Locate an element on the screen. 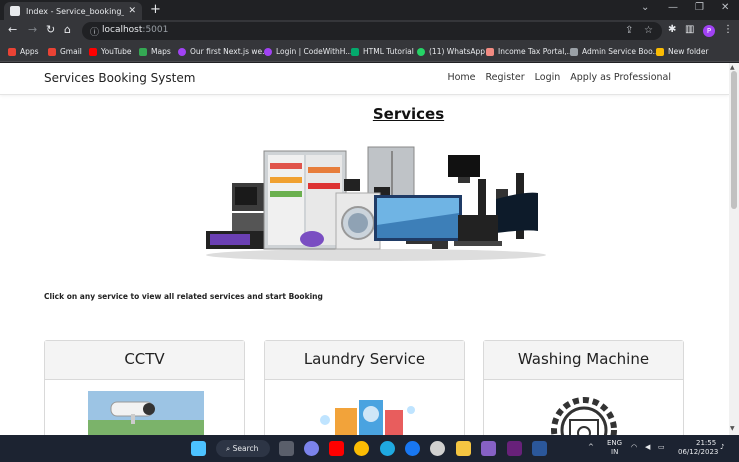 Image resolution: width=739 pixels, height=462 pixels. scroll-up-icon: ▲ is located at coordinates (732, 67).